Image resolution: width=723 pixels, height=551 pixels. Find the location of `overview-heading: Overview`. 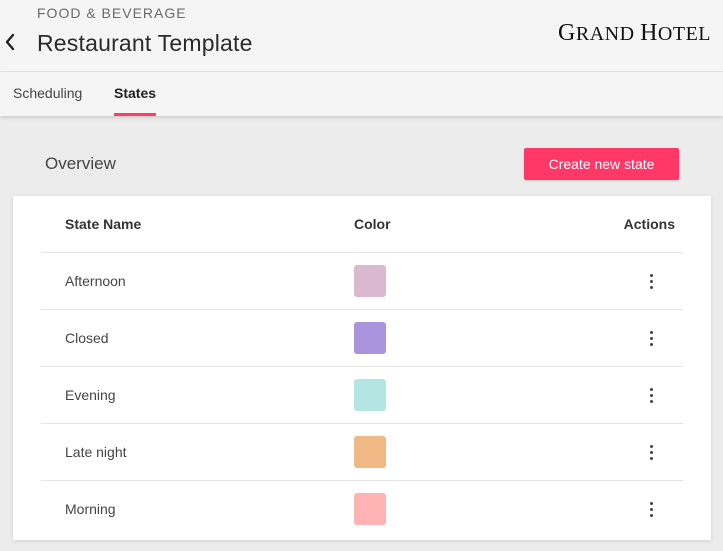

overview-heading: Overview is located at coordinates (80, 163).